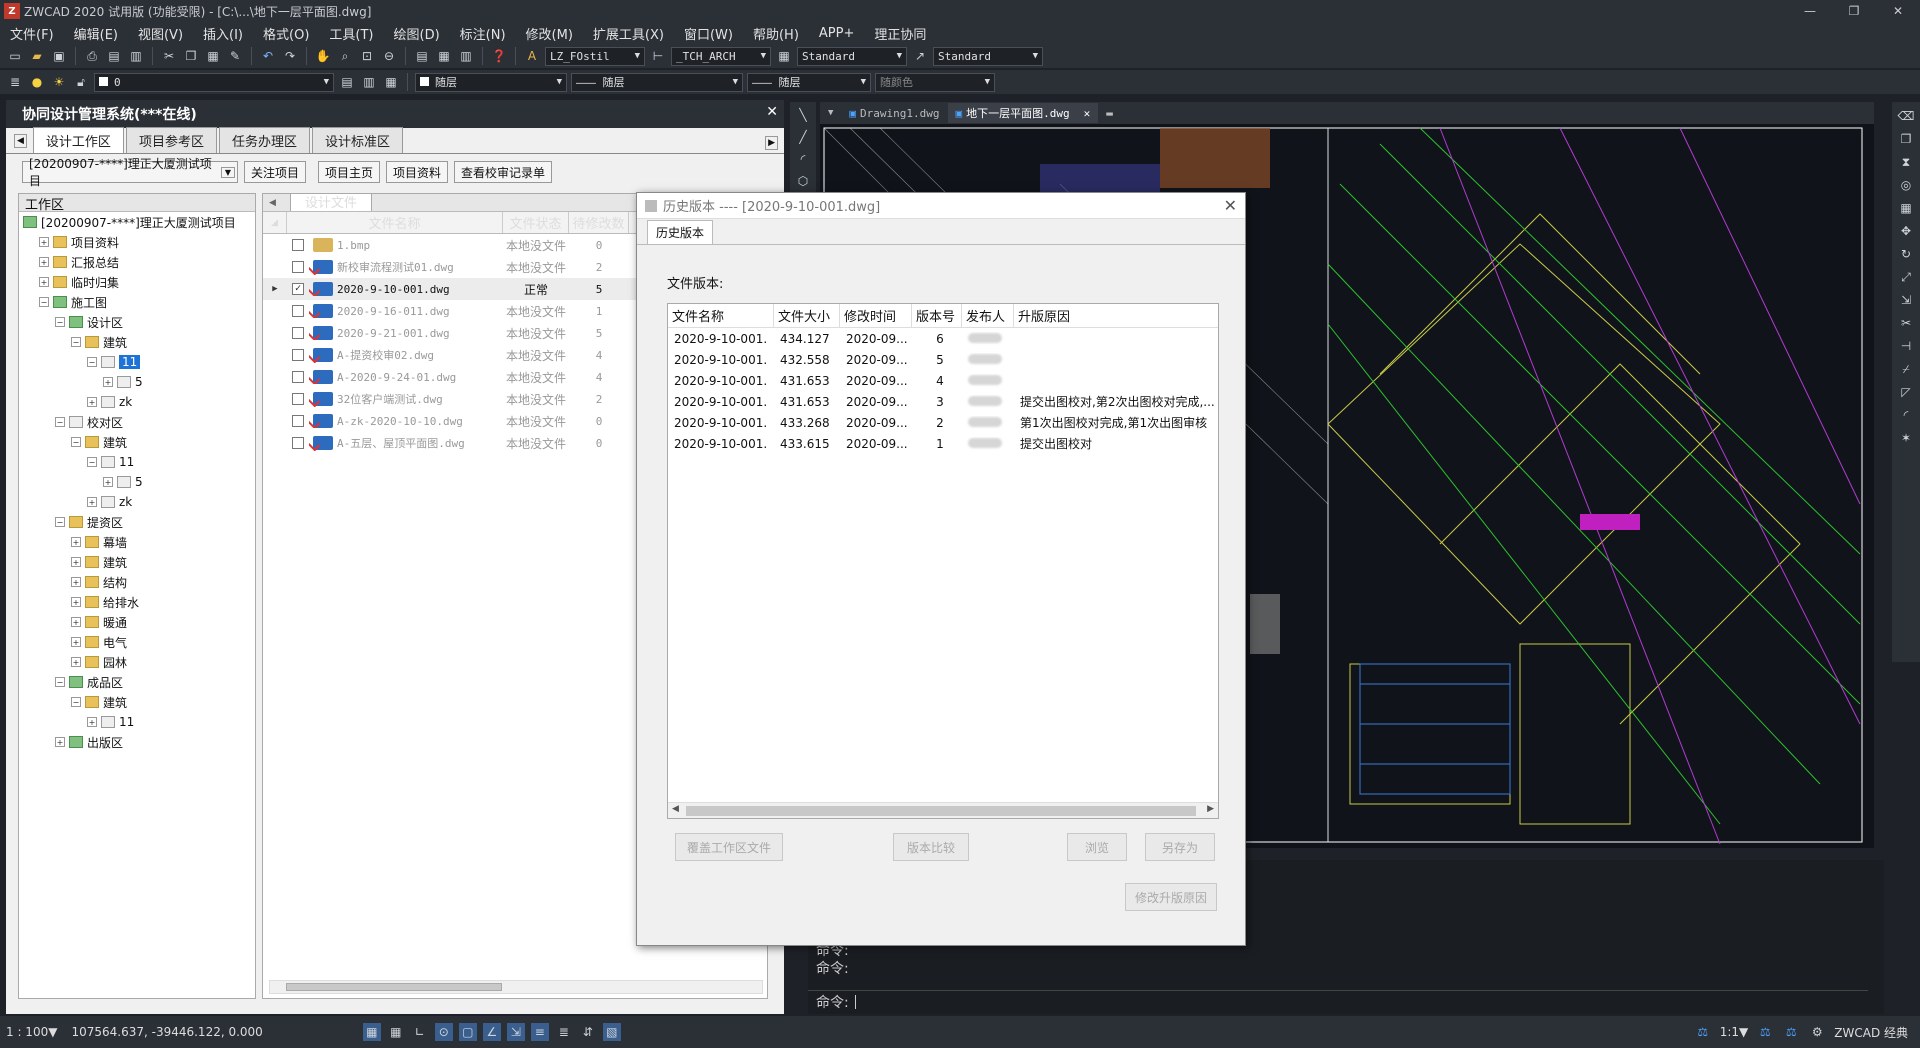 This screenshot has height=1048, width=1920. What do you see at coordinates (628, 33) in the screenshot?
I see `menu-item: 扩展工具(X)` at bounding box center [628, 33].